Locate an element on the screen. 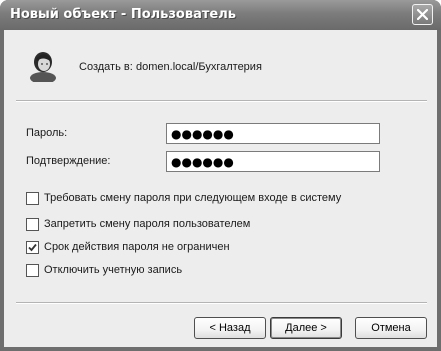 This screenshot has width=441, height=351. close-icon is located at coordinates (422, 14).